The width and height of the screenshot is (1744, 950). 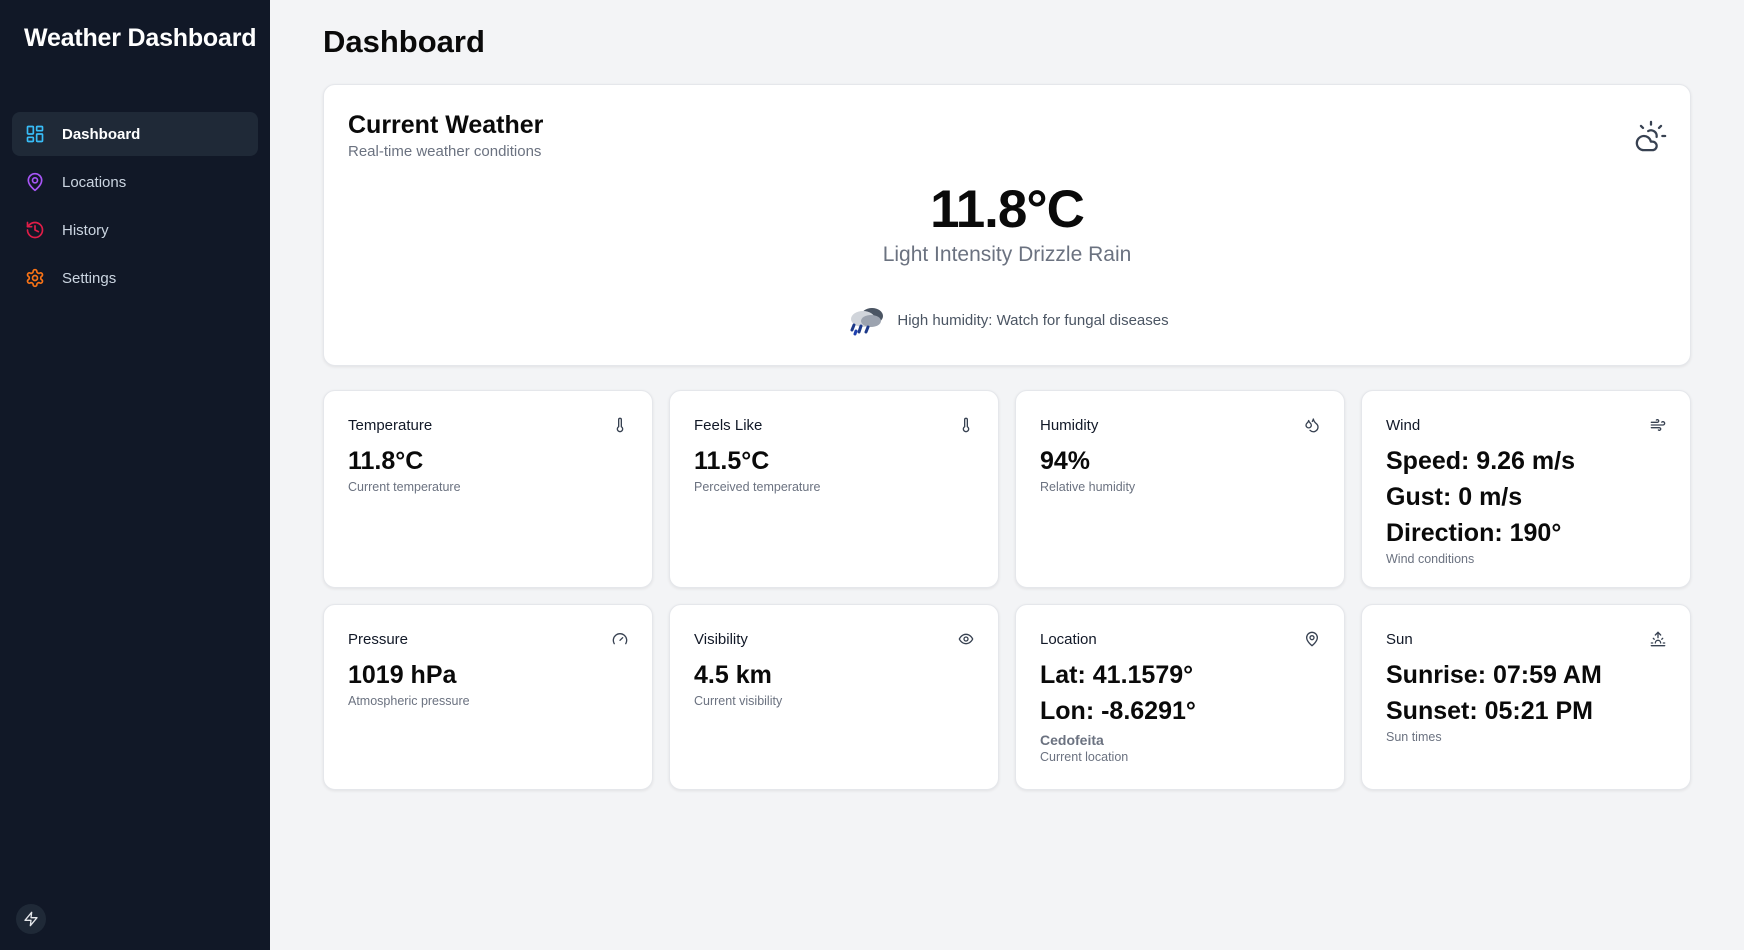 I want to click on eye-icon, so click(x=966, y=639).